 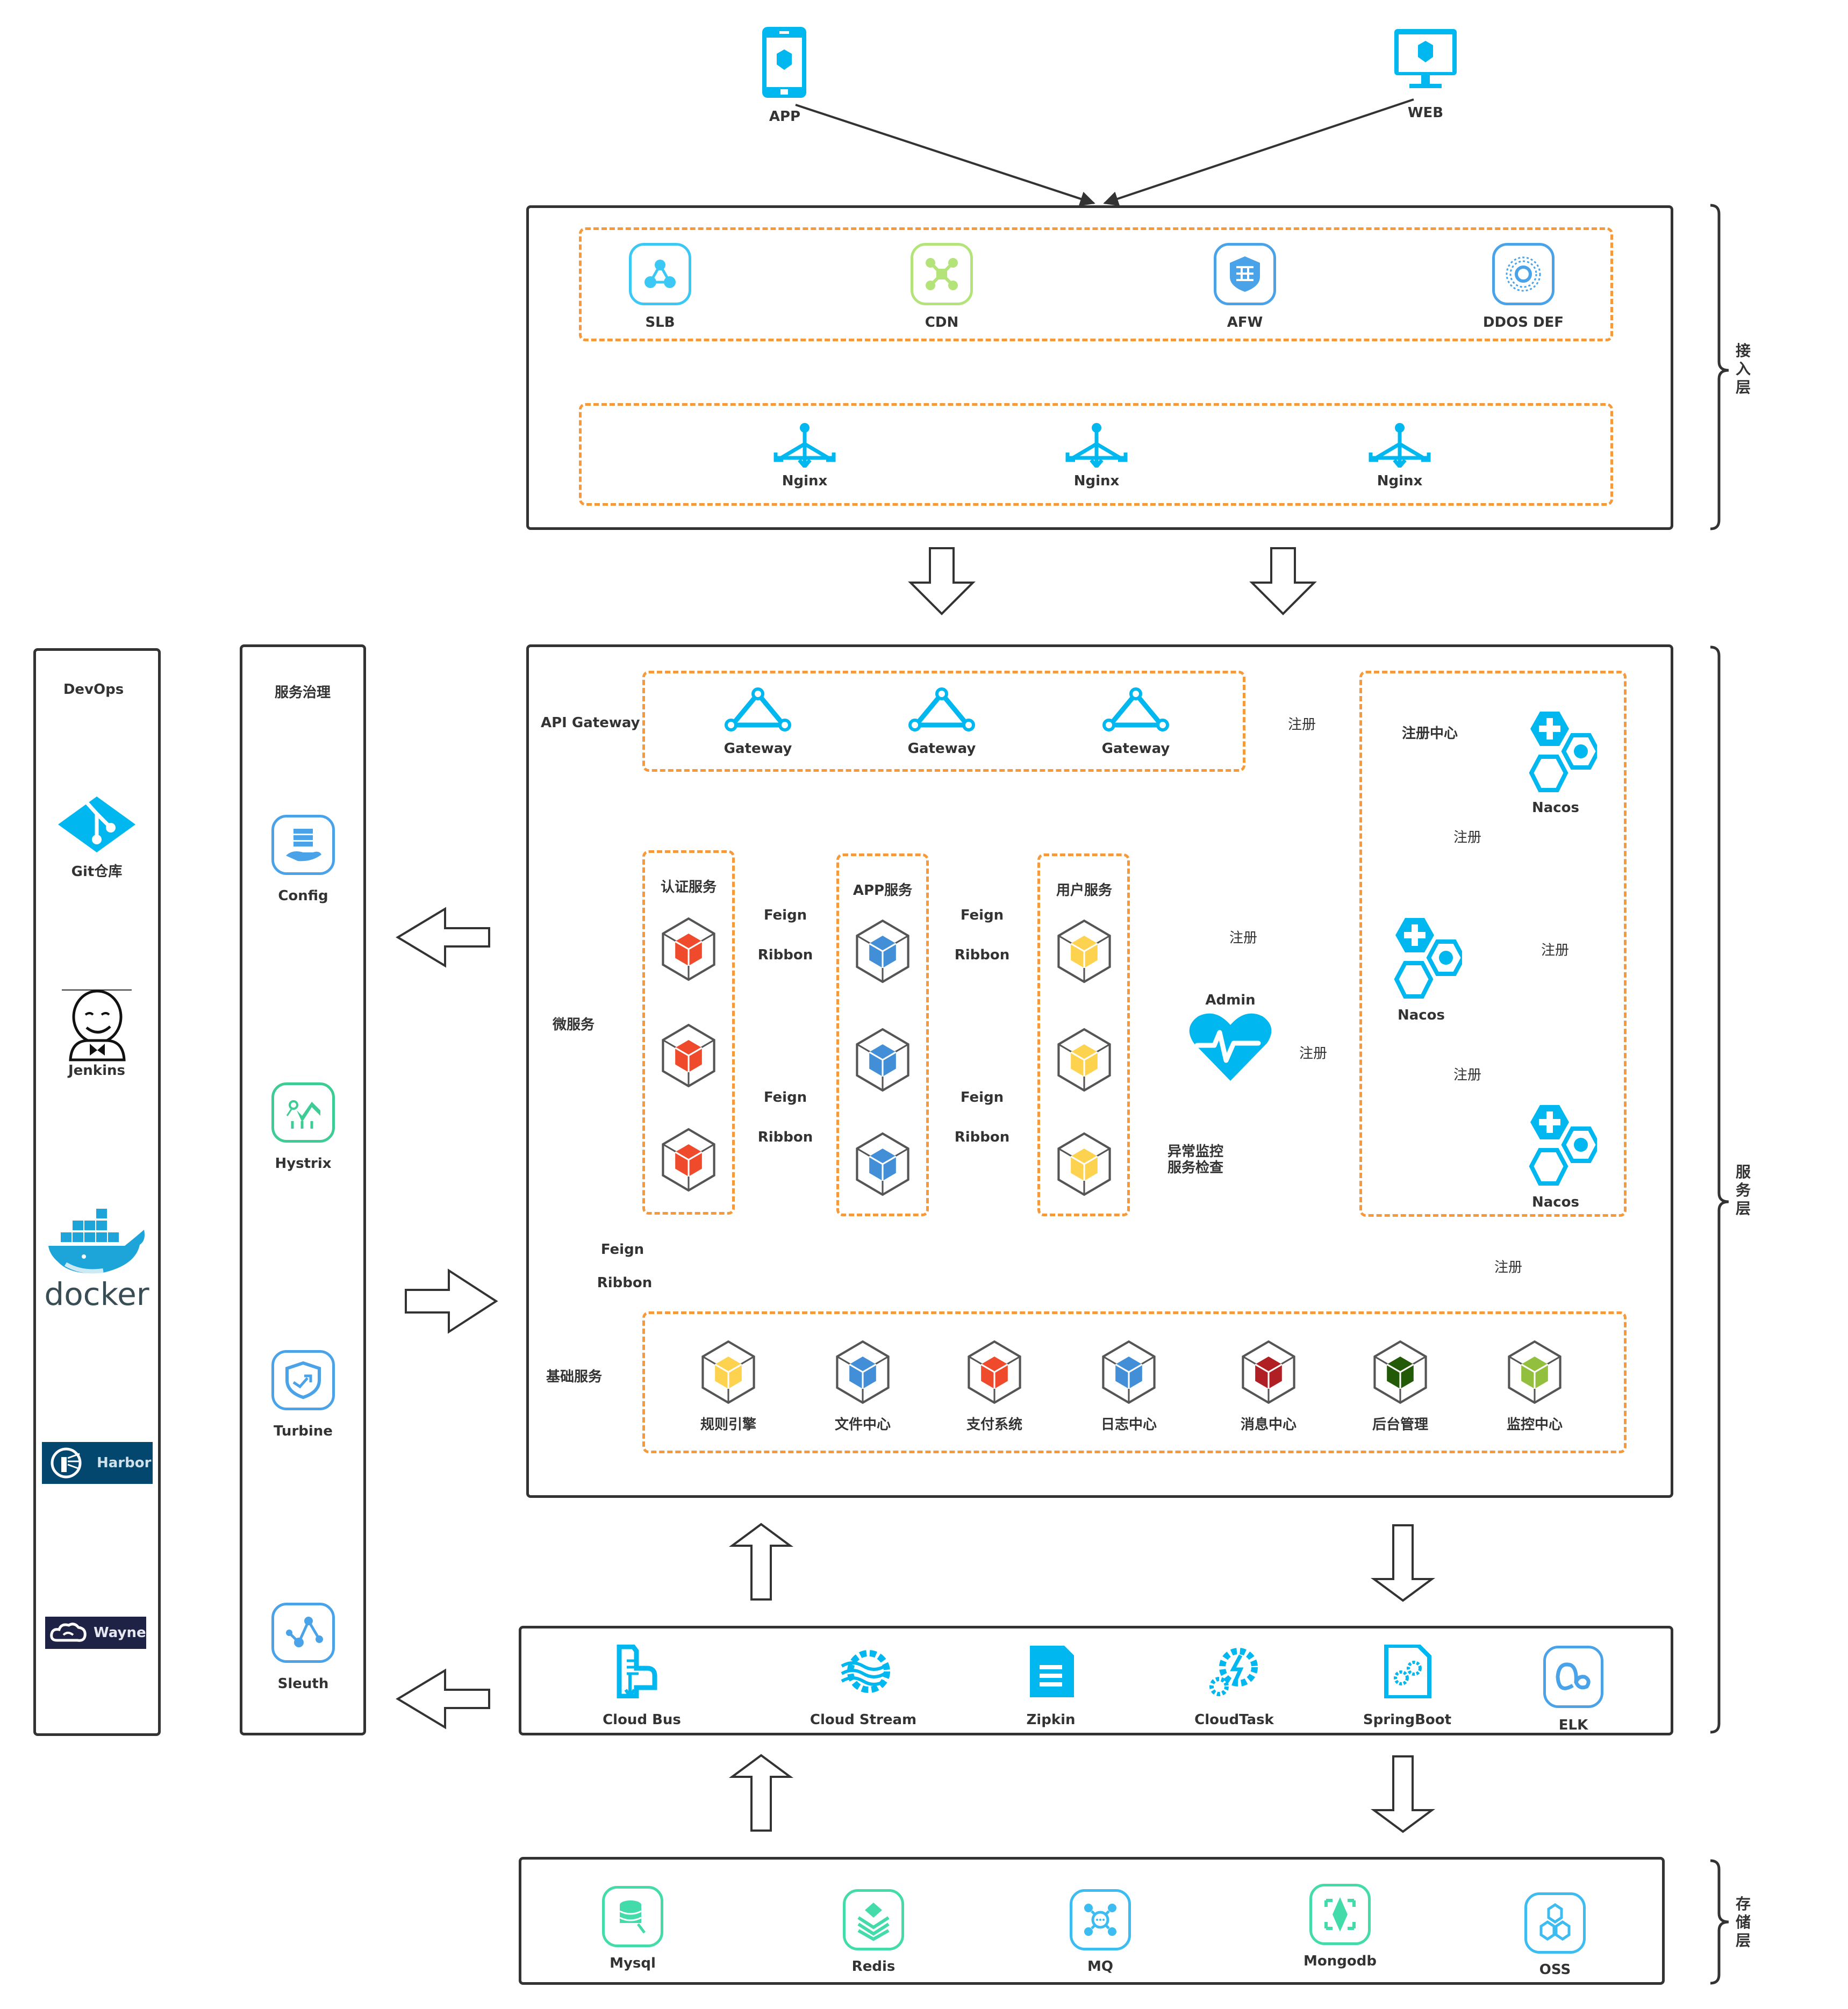 What do you see at coordinates (97, 826) in the screenshot?
I see `git-node` at bounding box center [97, 826].